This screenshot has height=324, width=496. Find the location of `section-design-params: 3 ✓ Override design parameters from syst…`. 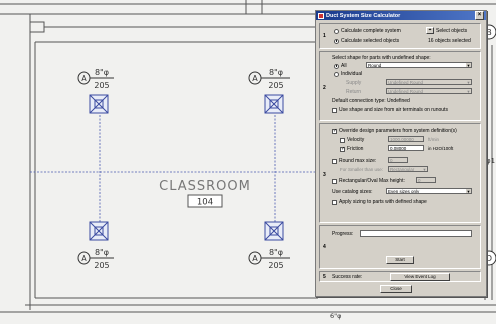

section-design-params: 3 ✓ Override design parameters from syst… is located at coordinates (400, 173).